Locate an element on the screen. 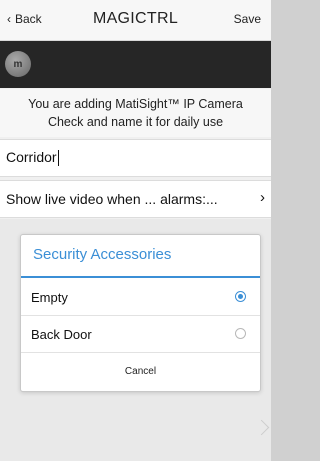  radio-selected-icon is located at coordinates (240, 296).